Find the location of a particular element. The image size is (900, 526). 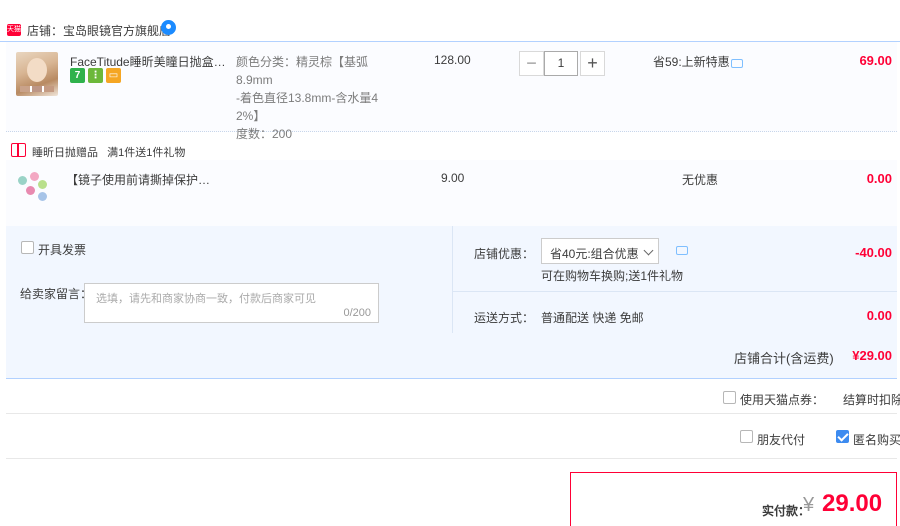

shop-name-link: 店铺：宝岛眼镜官方旗舰店 is located at coordinates (99, 30).